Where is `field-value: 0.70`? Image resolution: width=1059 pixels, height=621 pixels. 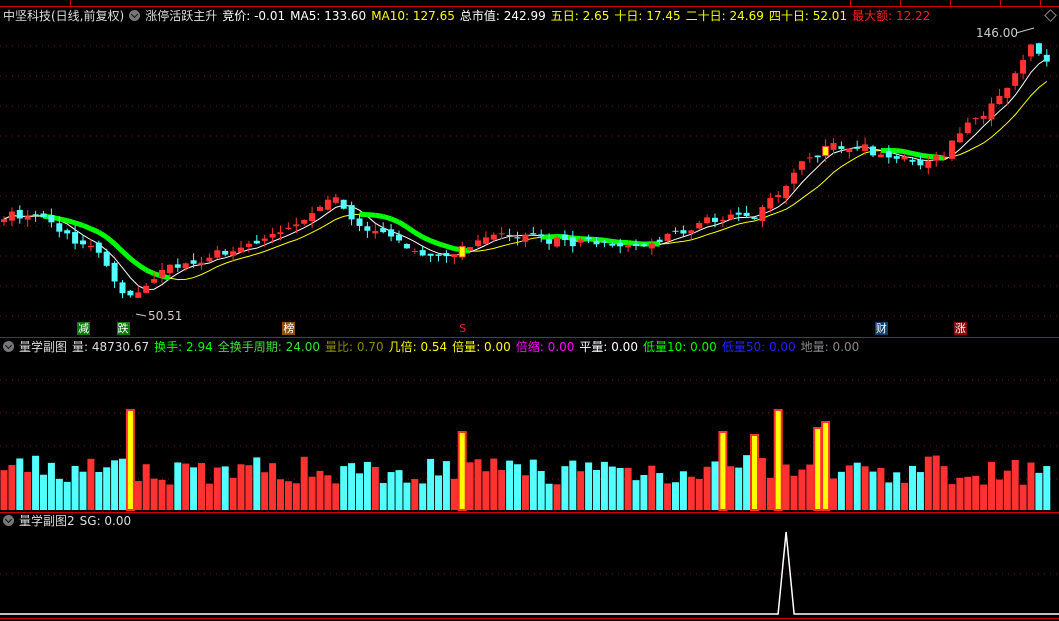 field-value: 0.70 is located at coordinates (370, 347).